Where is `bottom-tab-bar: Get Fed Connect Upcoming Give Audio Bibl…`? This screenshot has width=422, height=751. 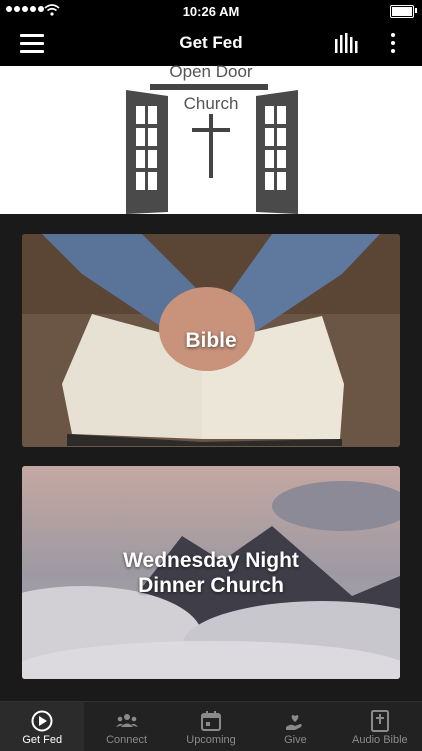 bottom-tab-bar: Get Fed Connect Upcoming Give Audio Bibl… is located at coordinates (211, 726).